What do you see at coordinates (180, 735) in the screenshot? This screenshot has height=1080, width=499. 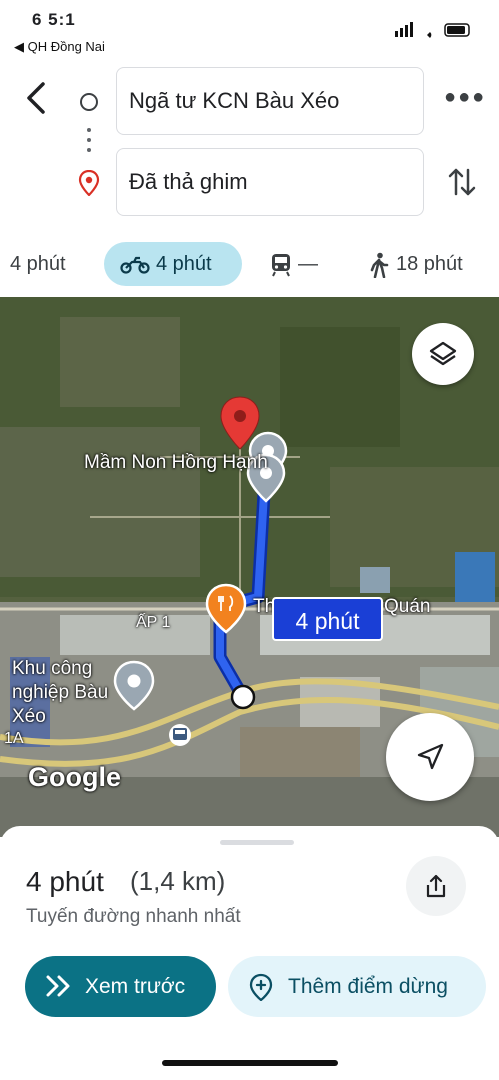 I see `bus-stop-icon` at bounding box center [180, 735].